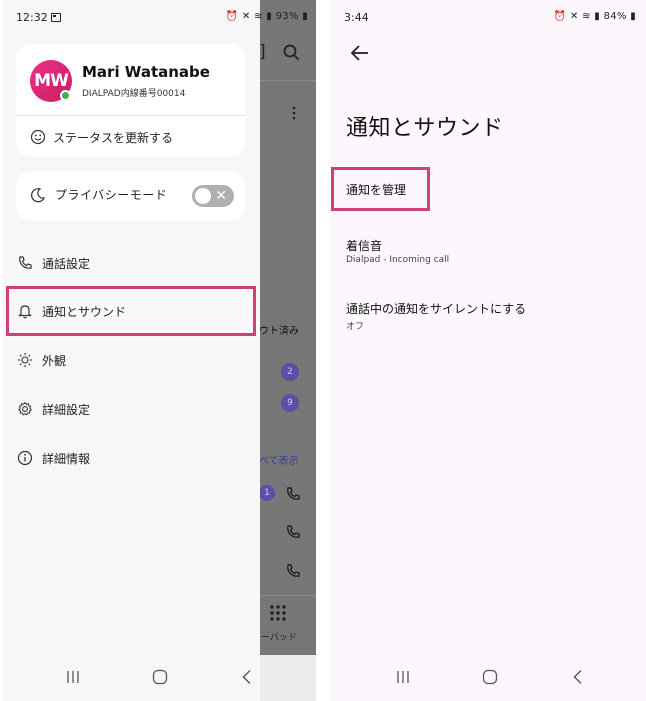 The image size is (646, 701). What do you see at coordinates (294, 113) in the screenshot?
I see `more-vert-icon` at bounding box center [294, 113].